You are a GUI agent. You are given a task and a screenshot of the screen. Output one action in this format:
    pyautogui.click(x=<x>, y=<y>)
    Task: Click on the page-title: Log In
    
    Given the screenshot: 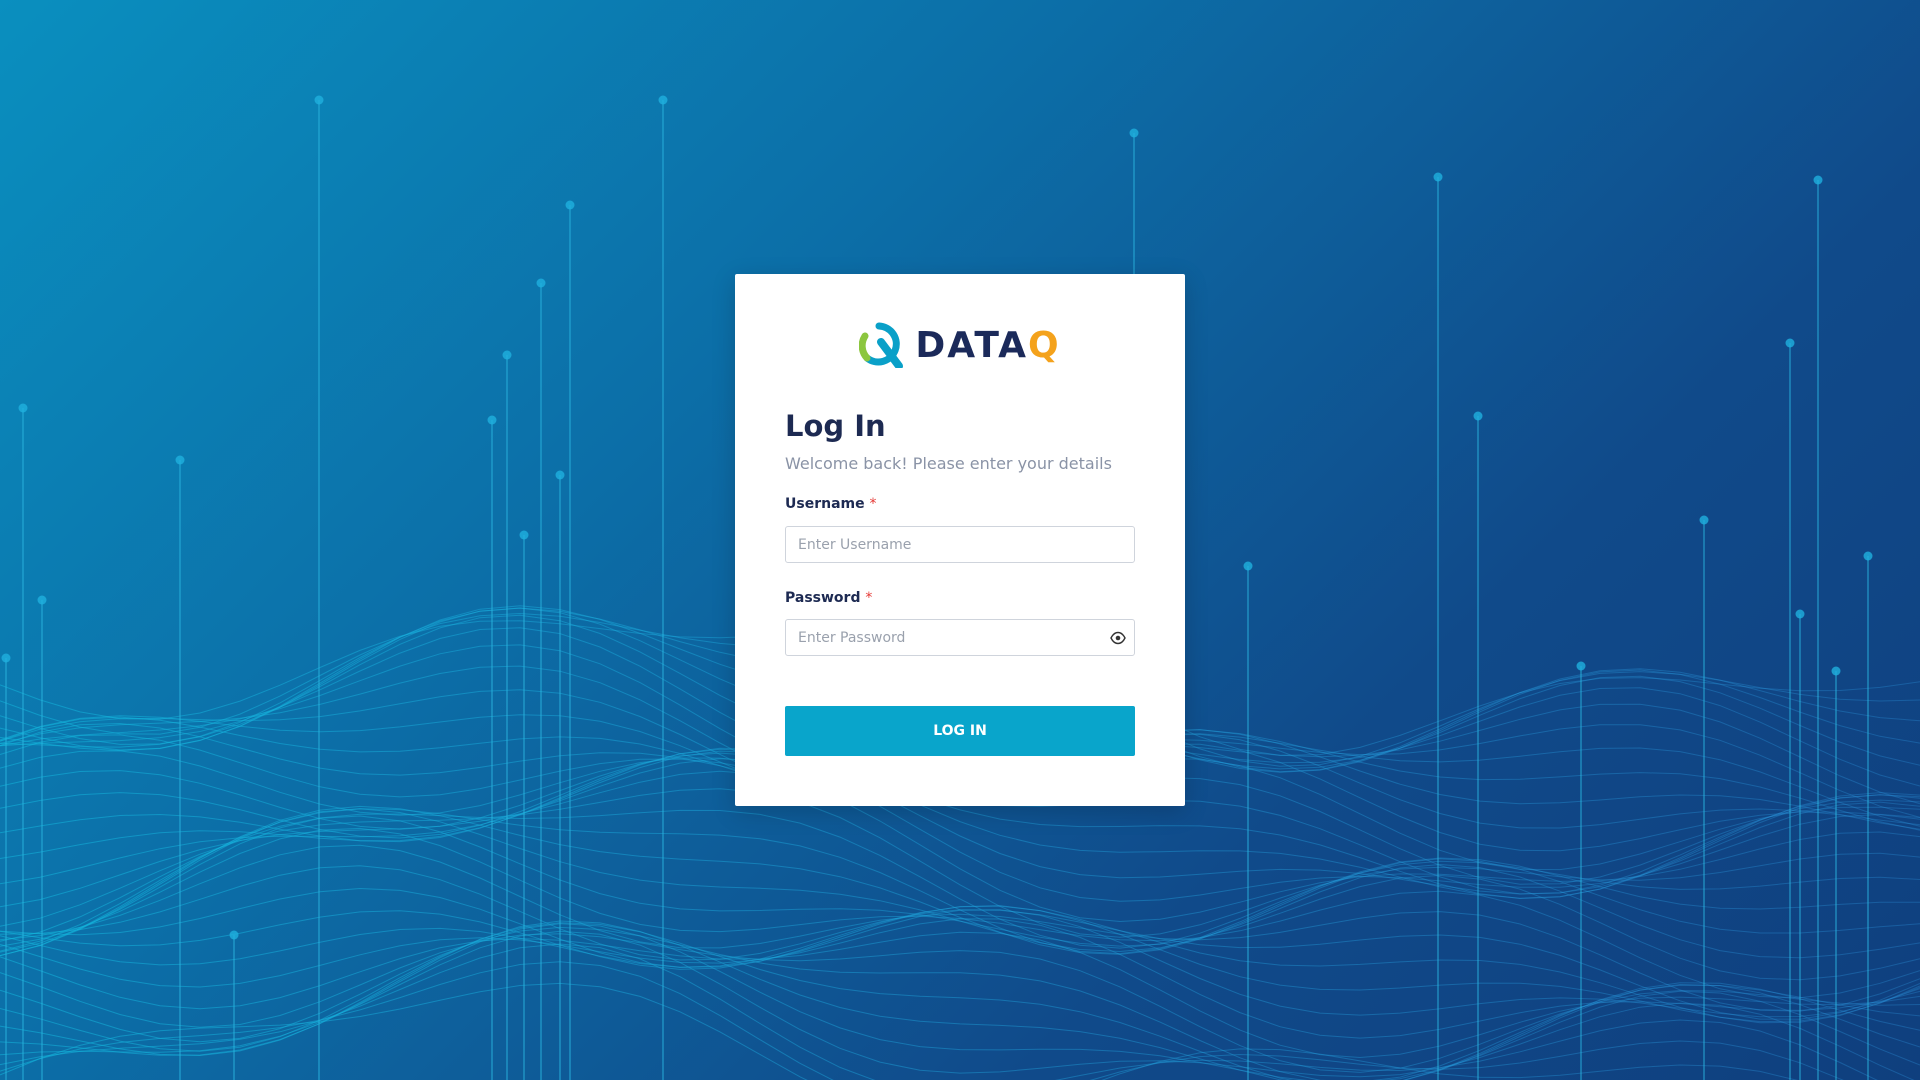 What is the action you would take?
    pyautogui.click(x=835, y=426)
    